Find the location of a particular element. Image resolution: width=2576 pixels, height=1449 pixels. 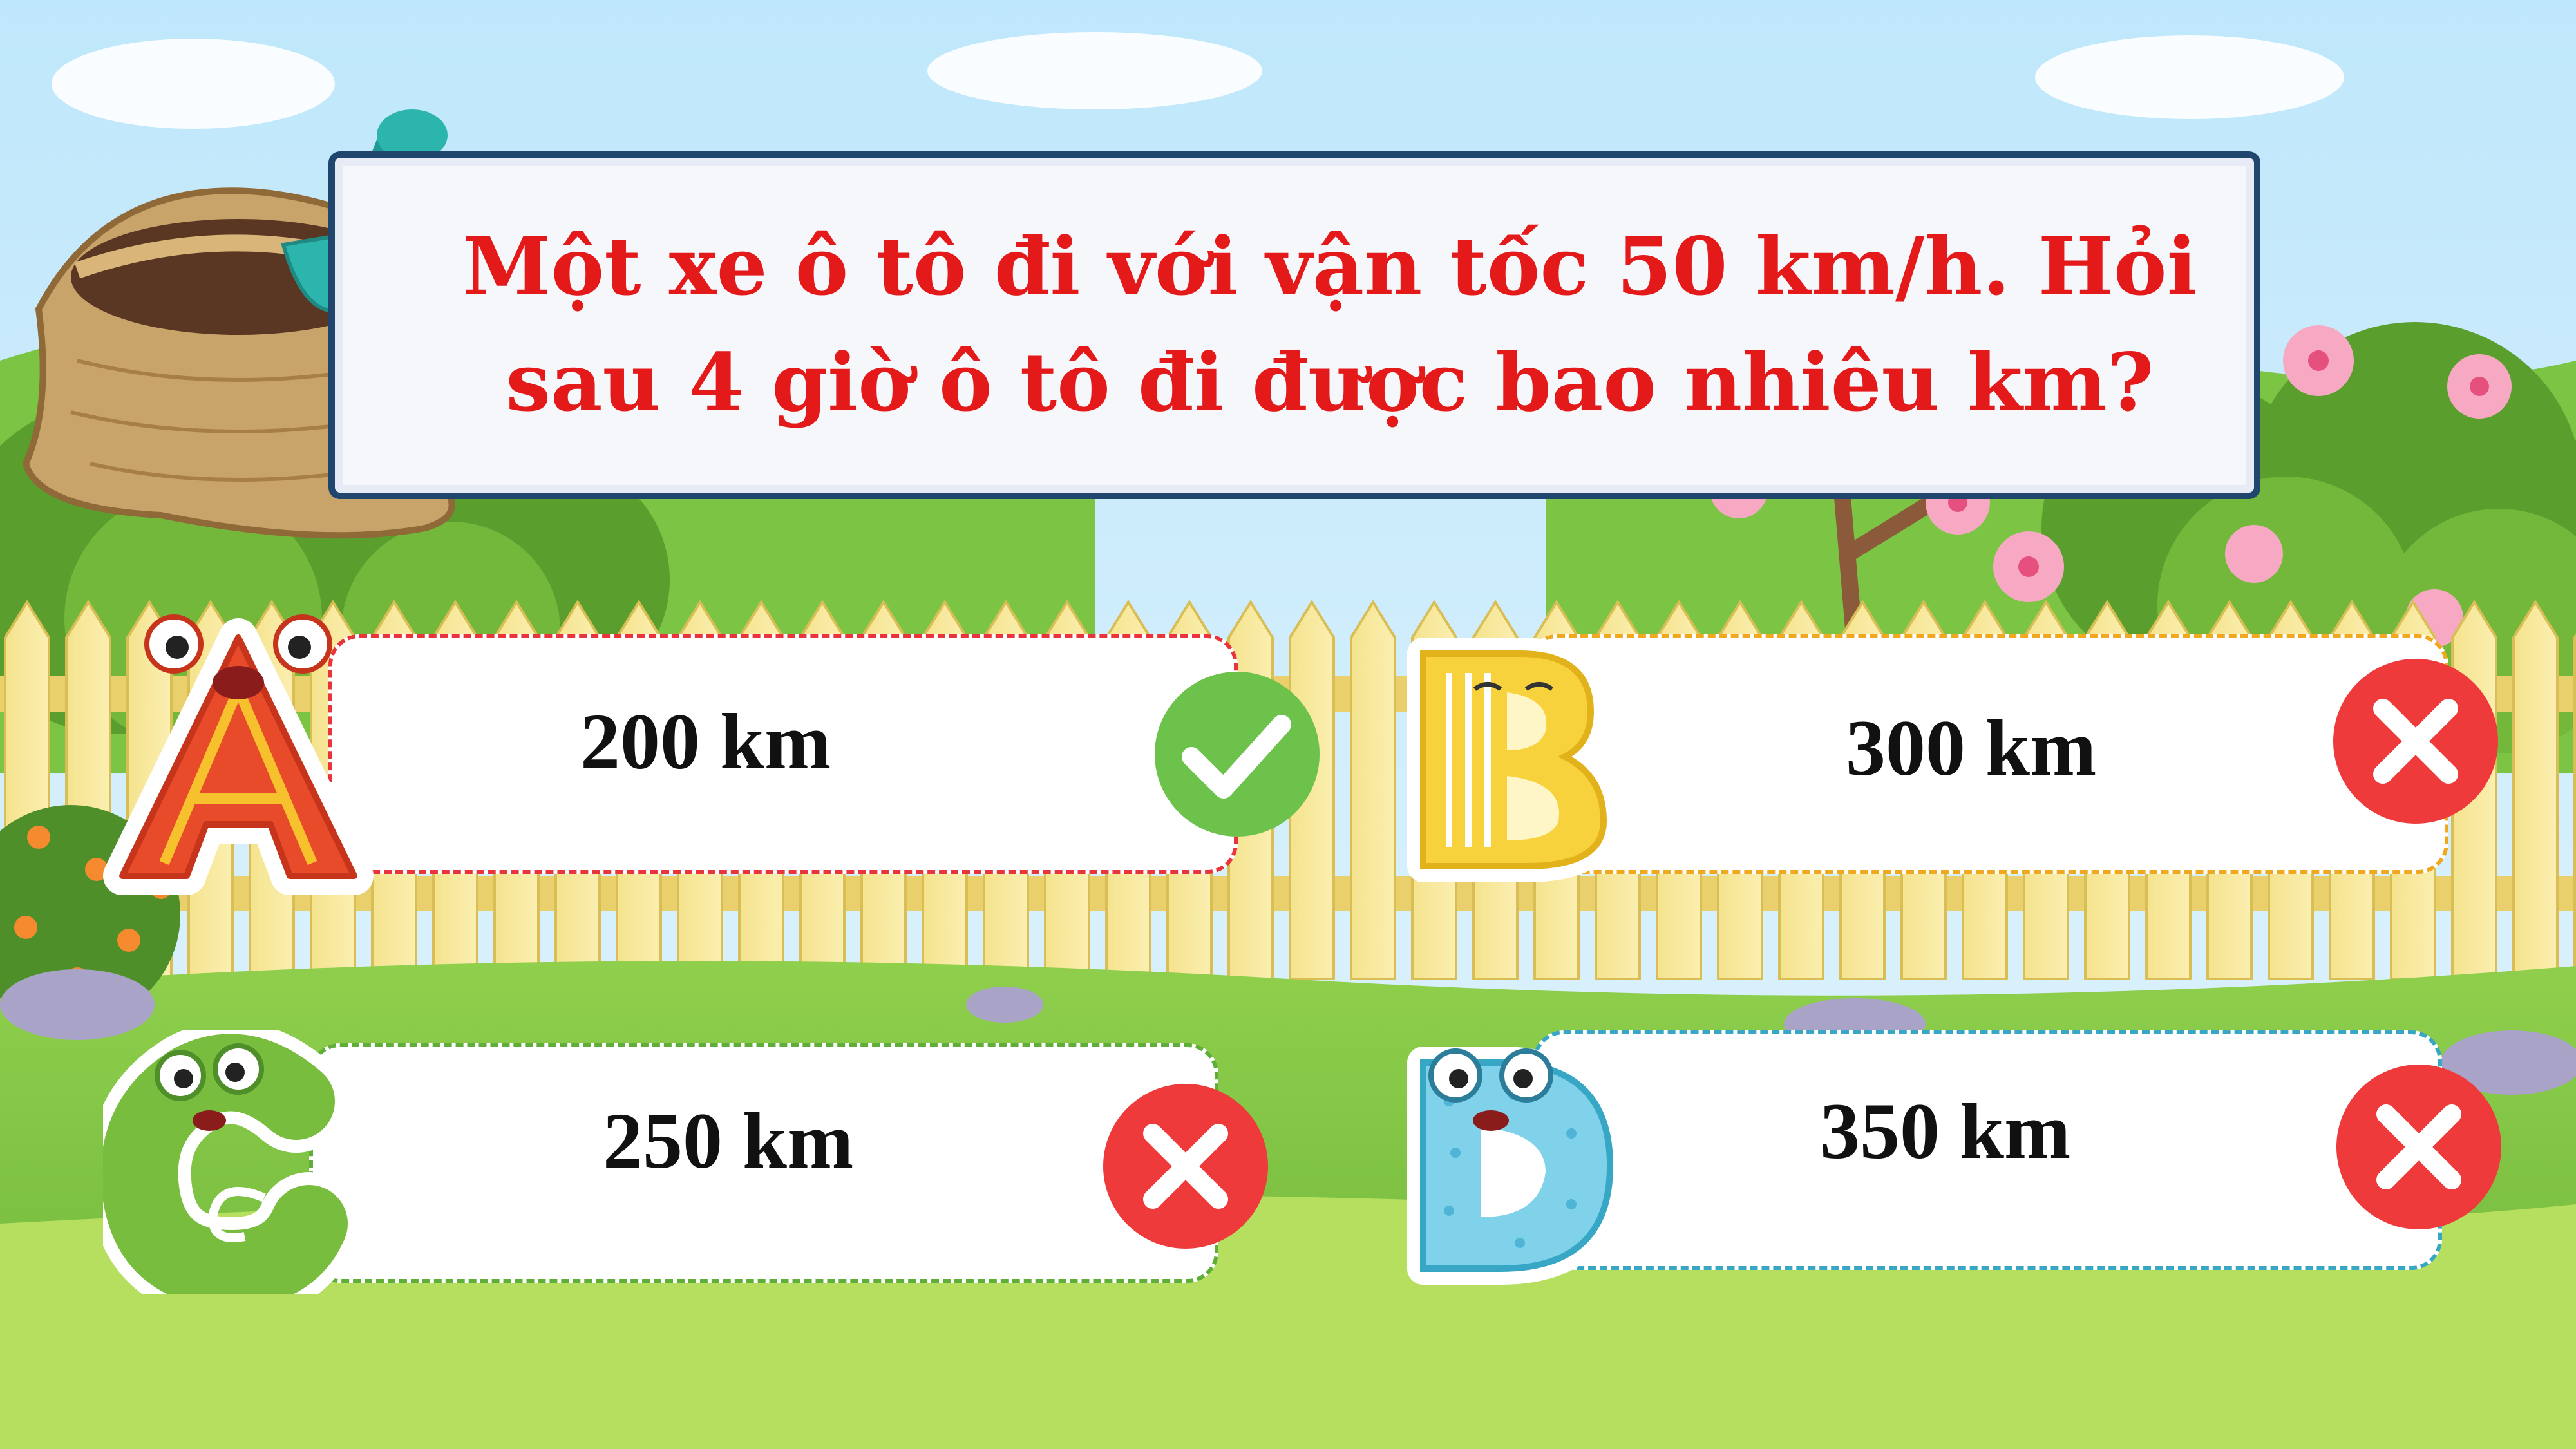

answer-option-a: 200 km is located at coordinates (783, 754).